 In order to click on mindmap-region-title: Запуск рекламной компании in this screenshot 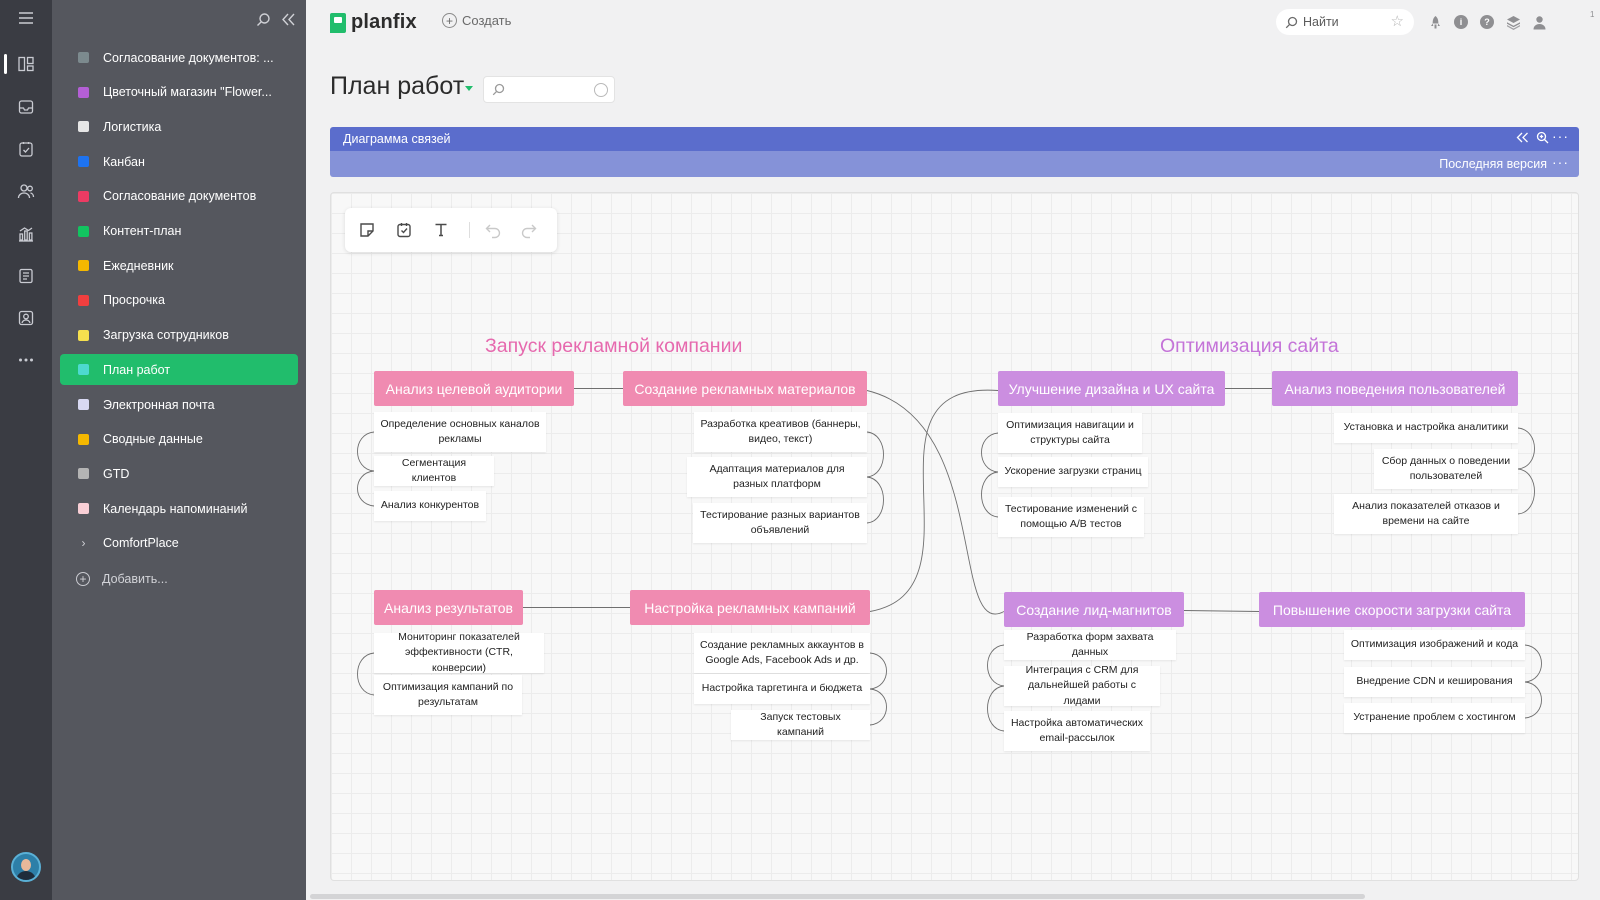, I will do `click(613, 346)`.